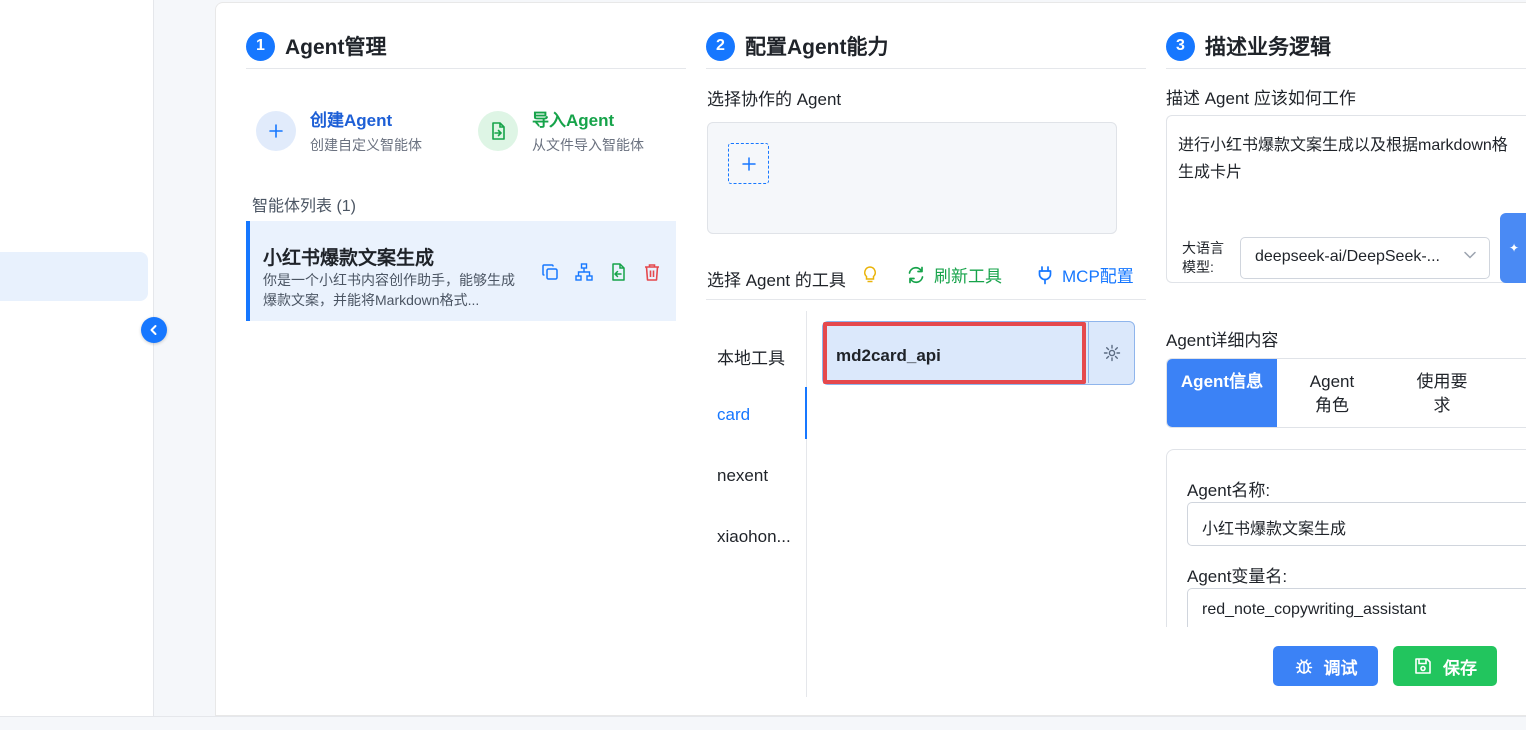 This screenshot has height=730, width=1526. I want to click on refresh-tools-label: 刷新工具, so click(968, 276).